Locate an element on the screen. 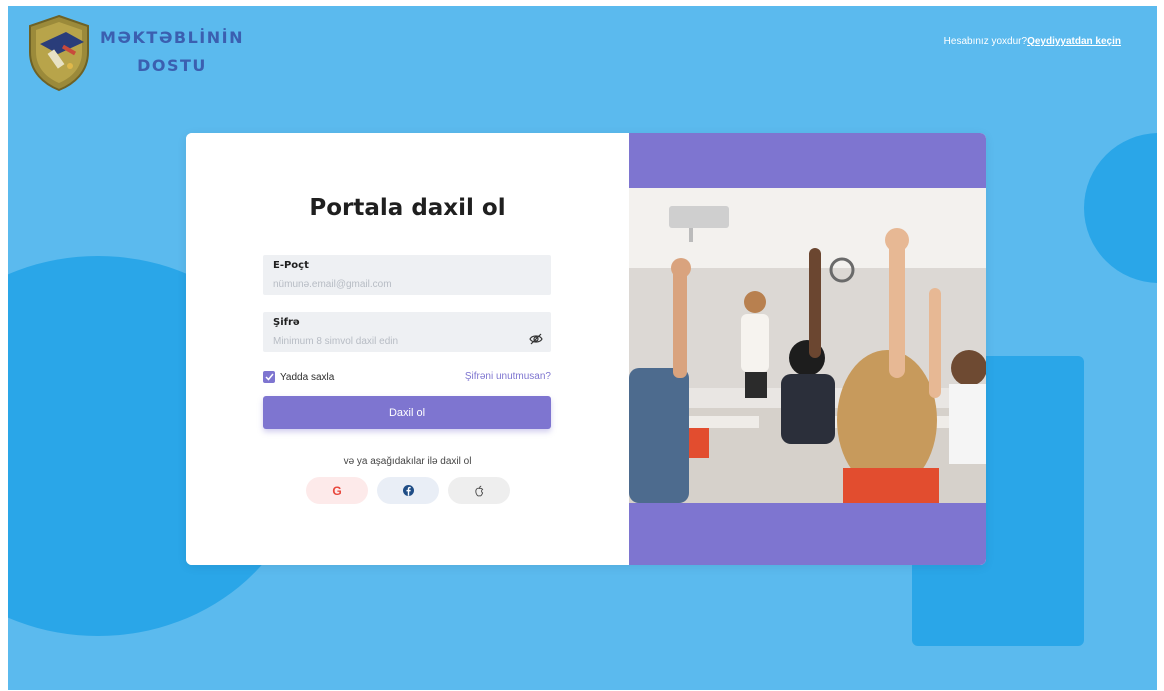 The image size is (1164, 691). password-field: Şifrə is located at coordinates (407, 332).